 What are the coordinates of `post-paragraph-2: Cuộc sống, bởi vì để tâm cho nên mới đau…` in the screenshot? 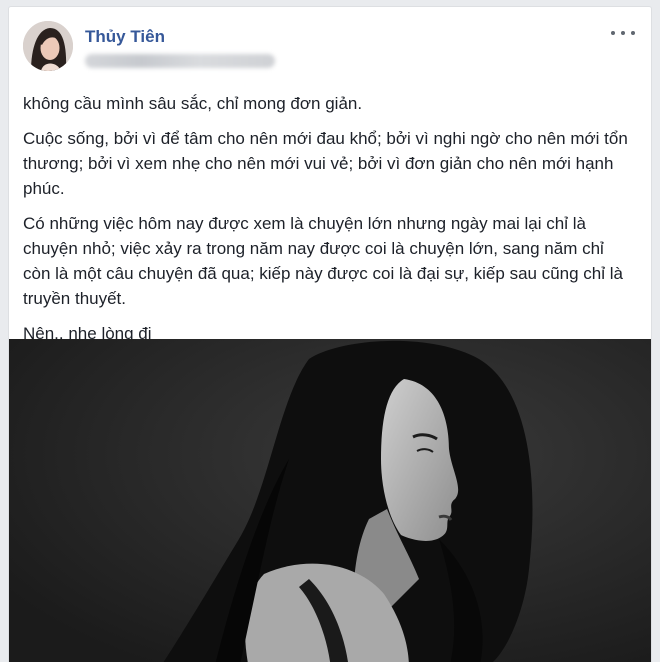 It's located at (325, 163).